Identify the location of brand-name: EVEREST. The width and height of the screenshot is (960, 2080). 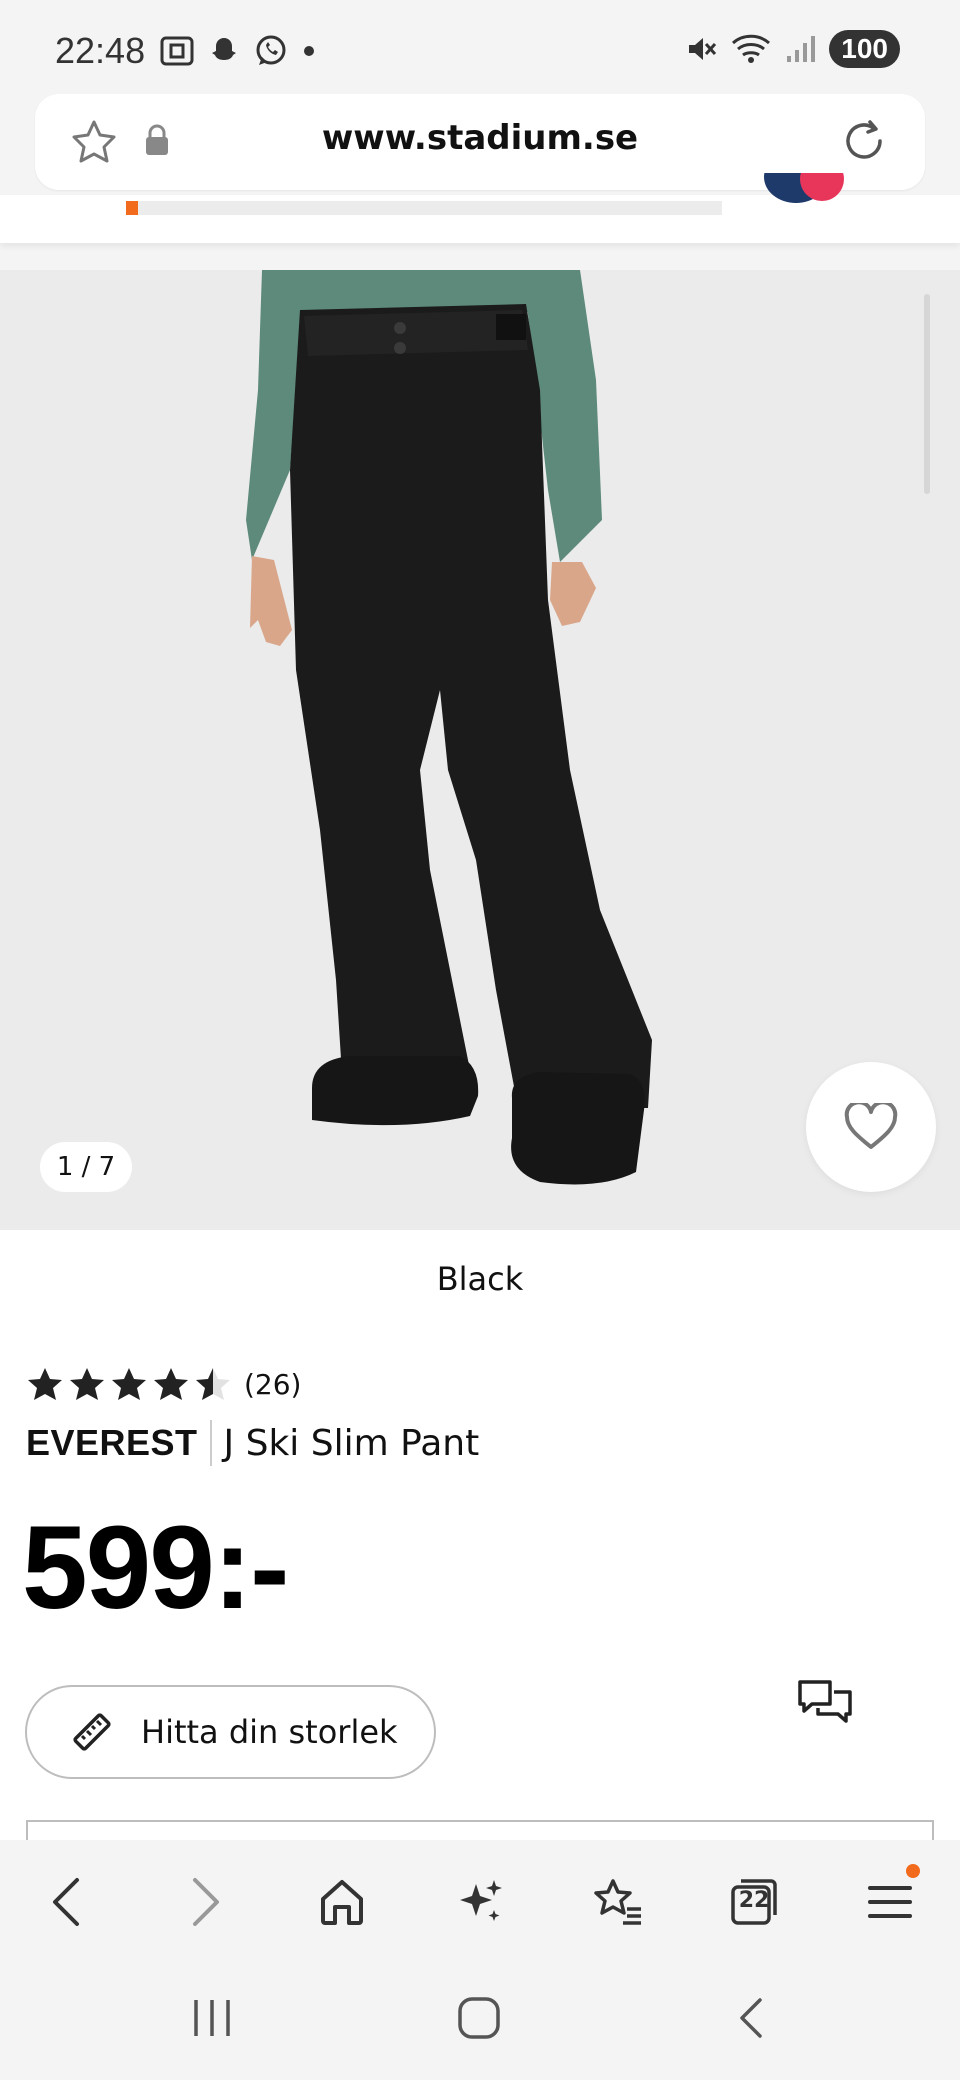
(112, 1443).